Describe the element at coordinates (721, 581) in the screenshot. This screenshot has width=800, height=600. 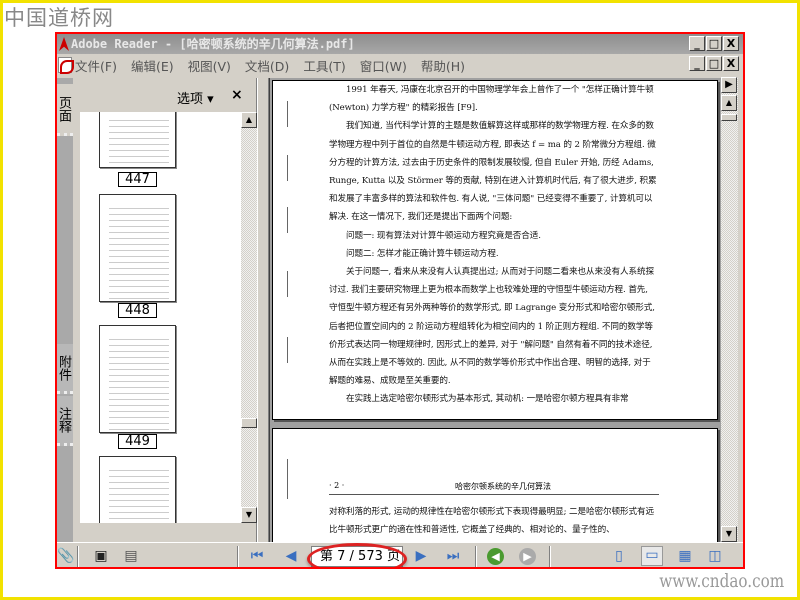
I see `watermark-bottom: www.cndao.com` at that location.